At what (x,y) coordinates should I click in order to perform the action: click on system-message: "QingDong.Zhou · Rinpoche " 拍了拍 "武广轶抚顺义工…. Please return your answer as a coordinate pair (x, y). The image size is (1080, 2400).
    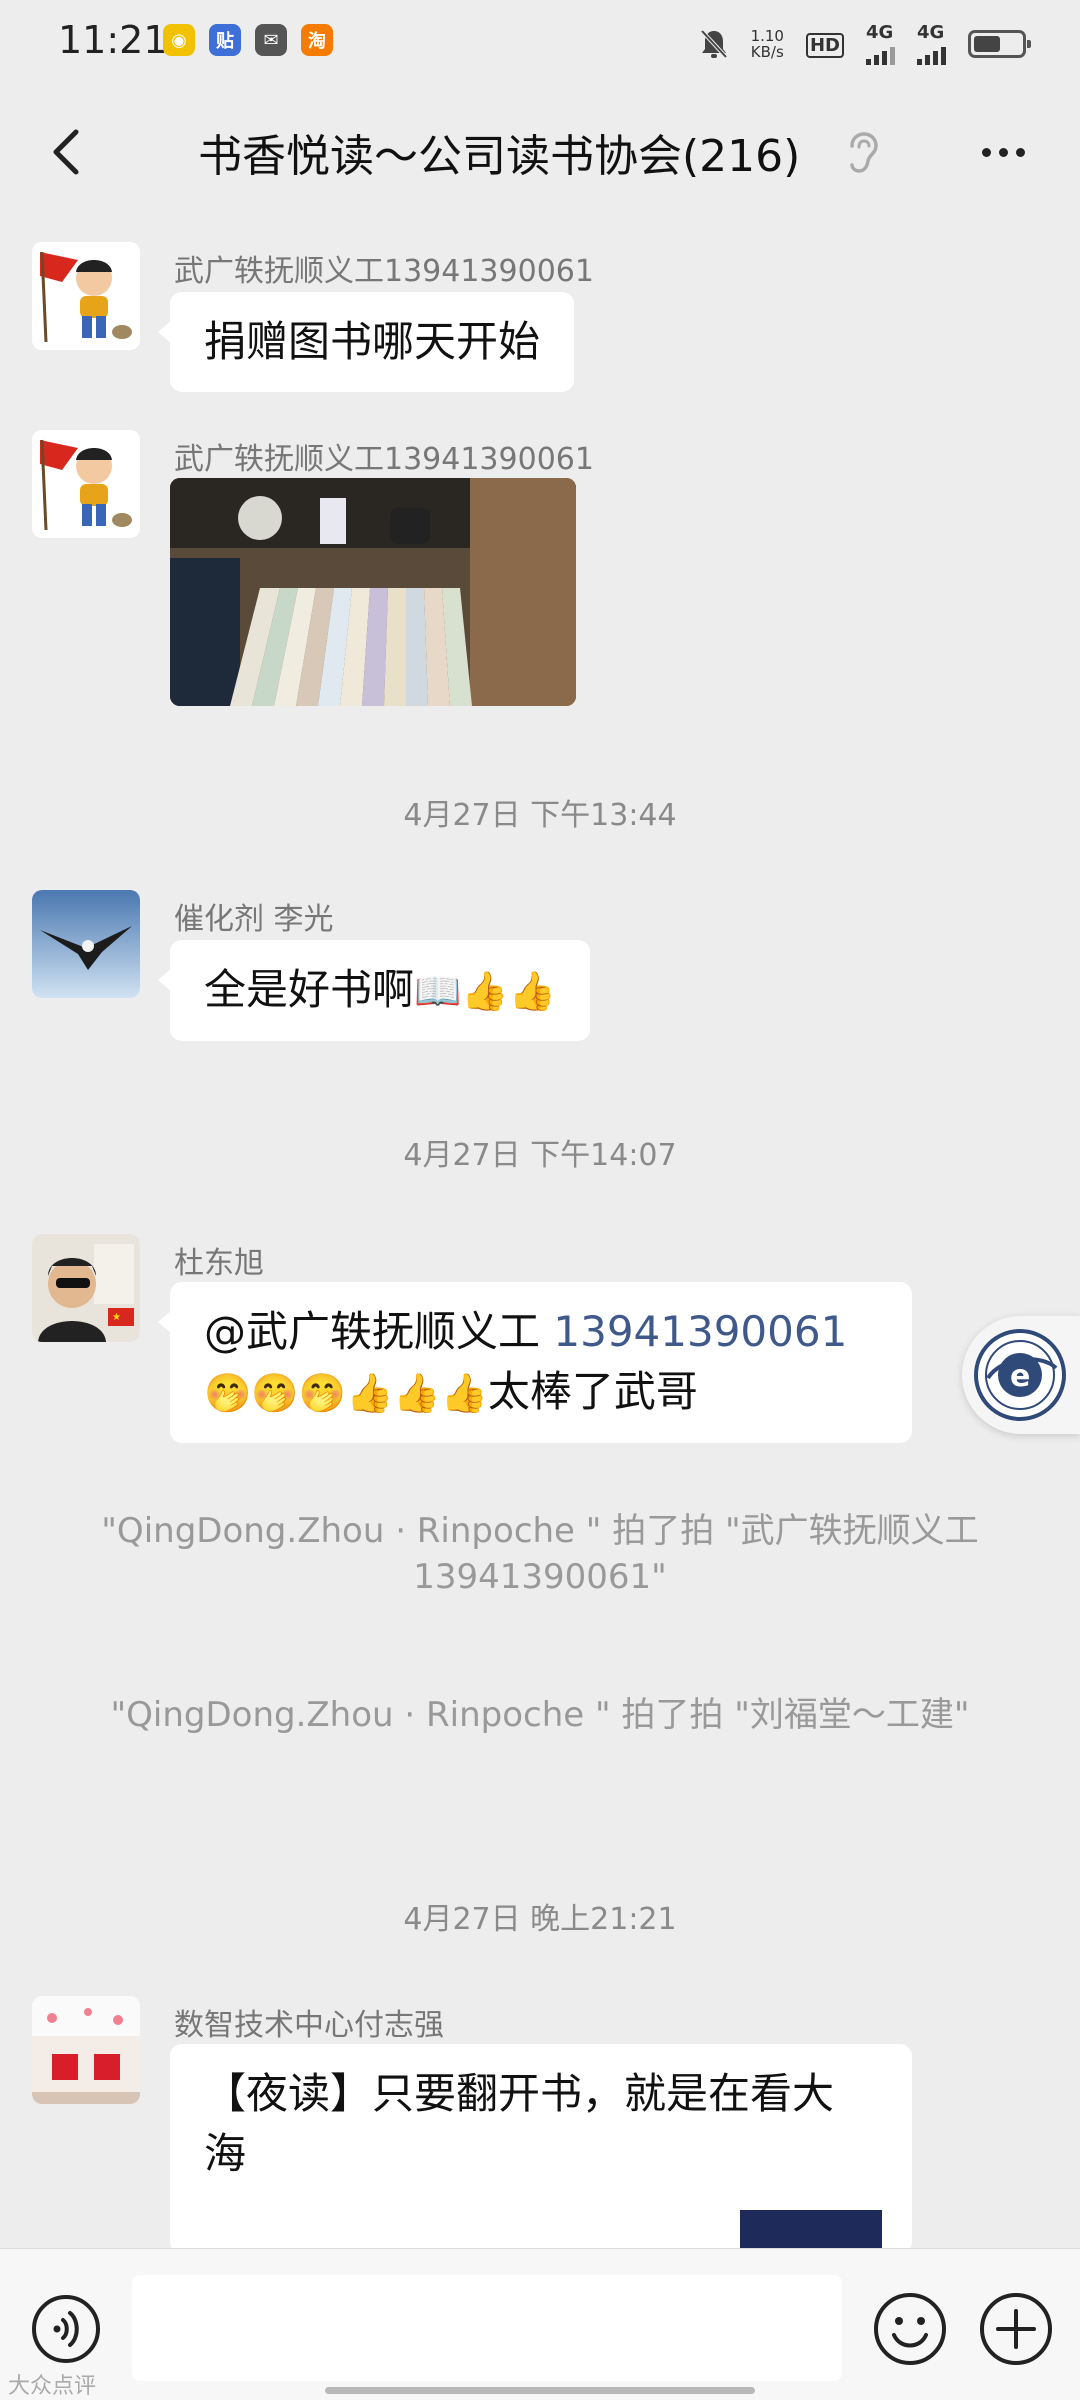
    Looking at the image, I should click on (540, 1554).